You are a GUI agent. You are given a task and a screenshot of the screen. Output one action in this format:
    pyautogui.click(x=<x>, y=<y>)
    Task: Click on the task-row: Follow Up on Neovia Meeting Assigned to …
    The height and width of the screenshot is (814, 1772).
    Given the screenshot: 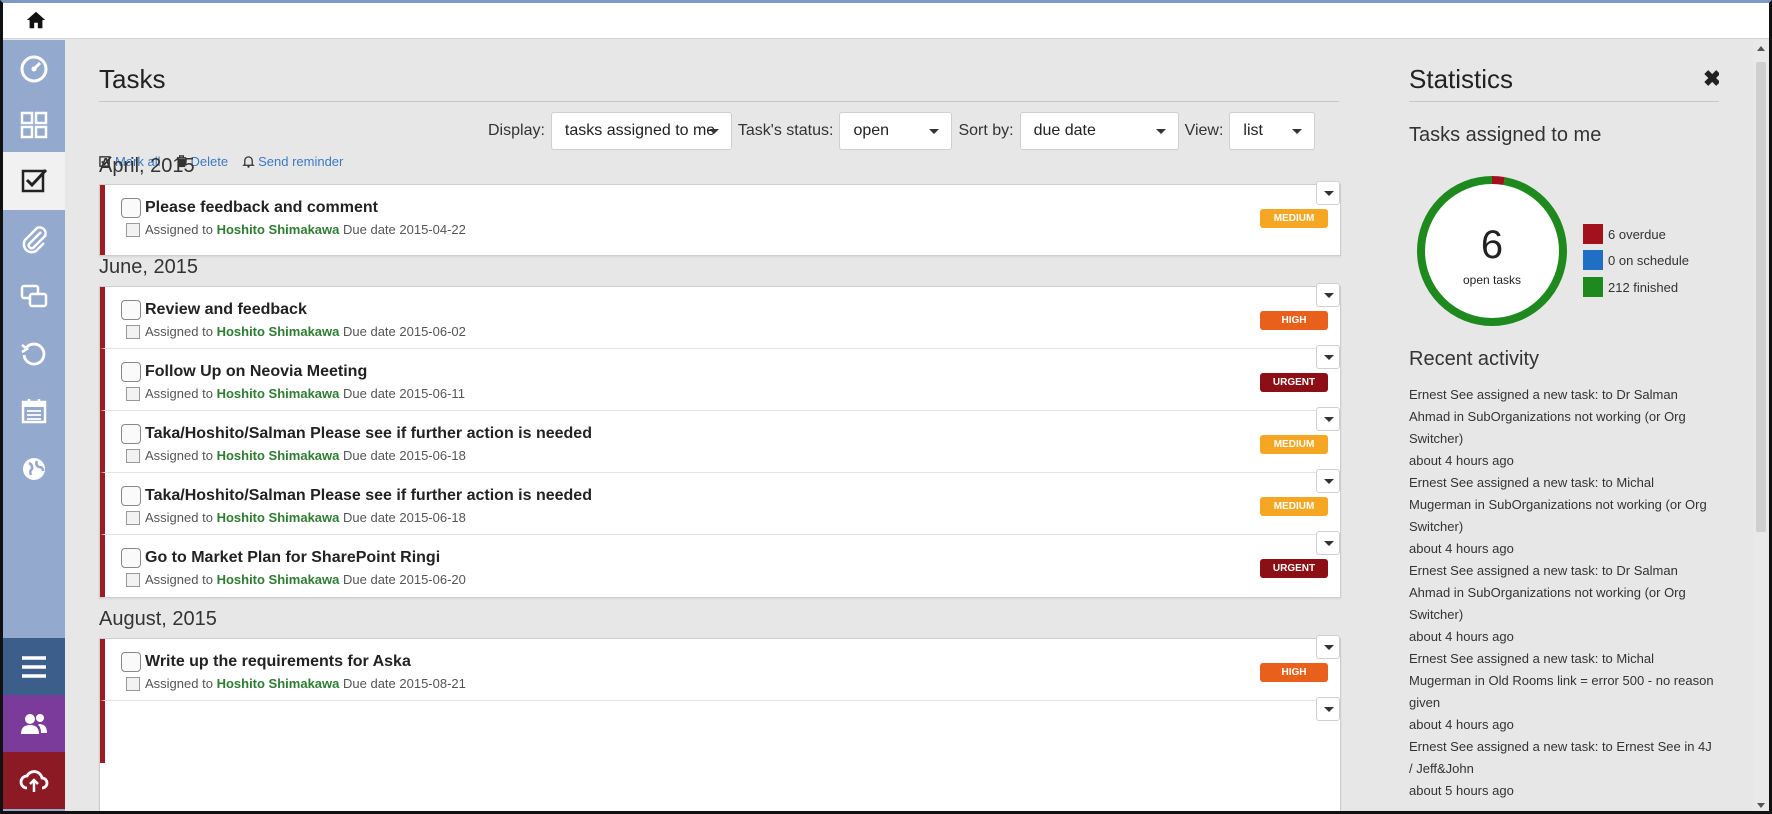 What is the action you would take?
    pyautogui.click(x=720, y=378)
    